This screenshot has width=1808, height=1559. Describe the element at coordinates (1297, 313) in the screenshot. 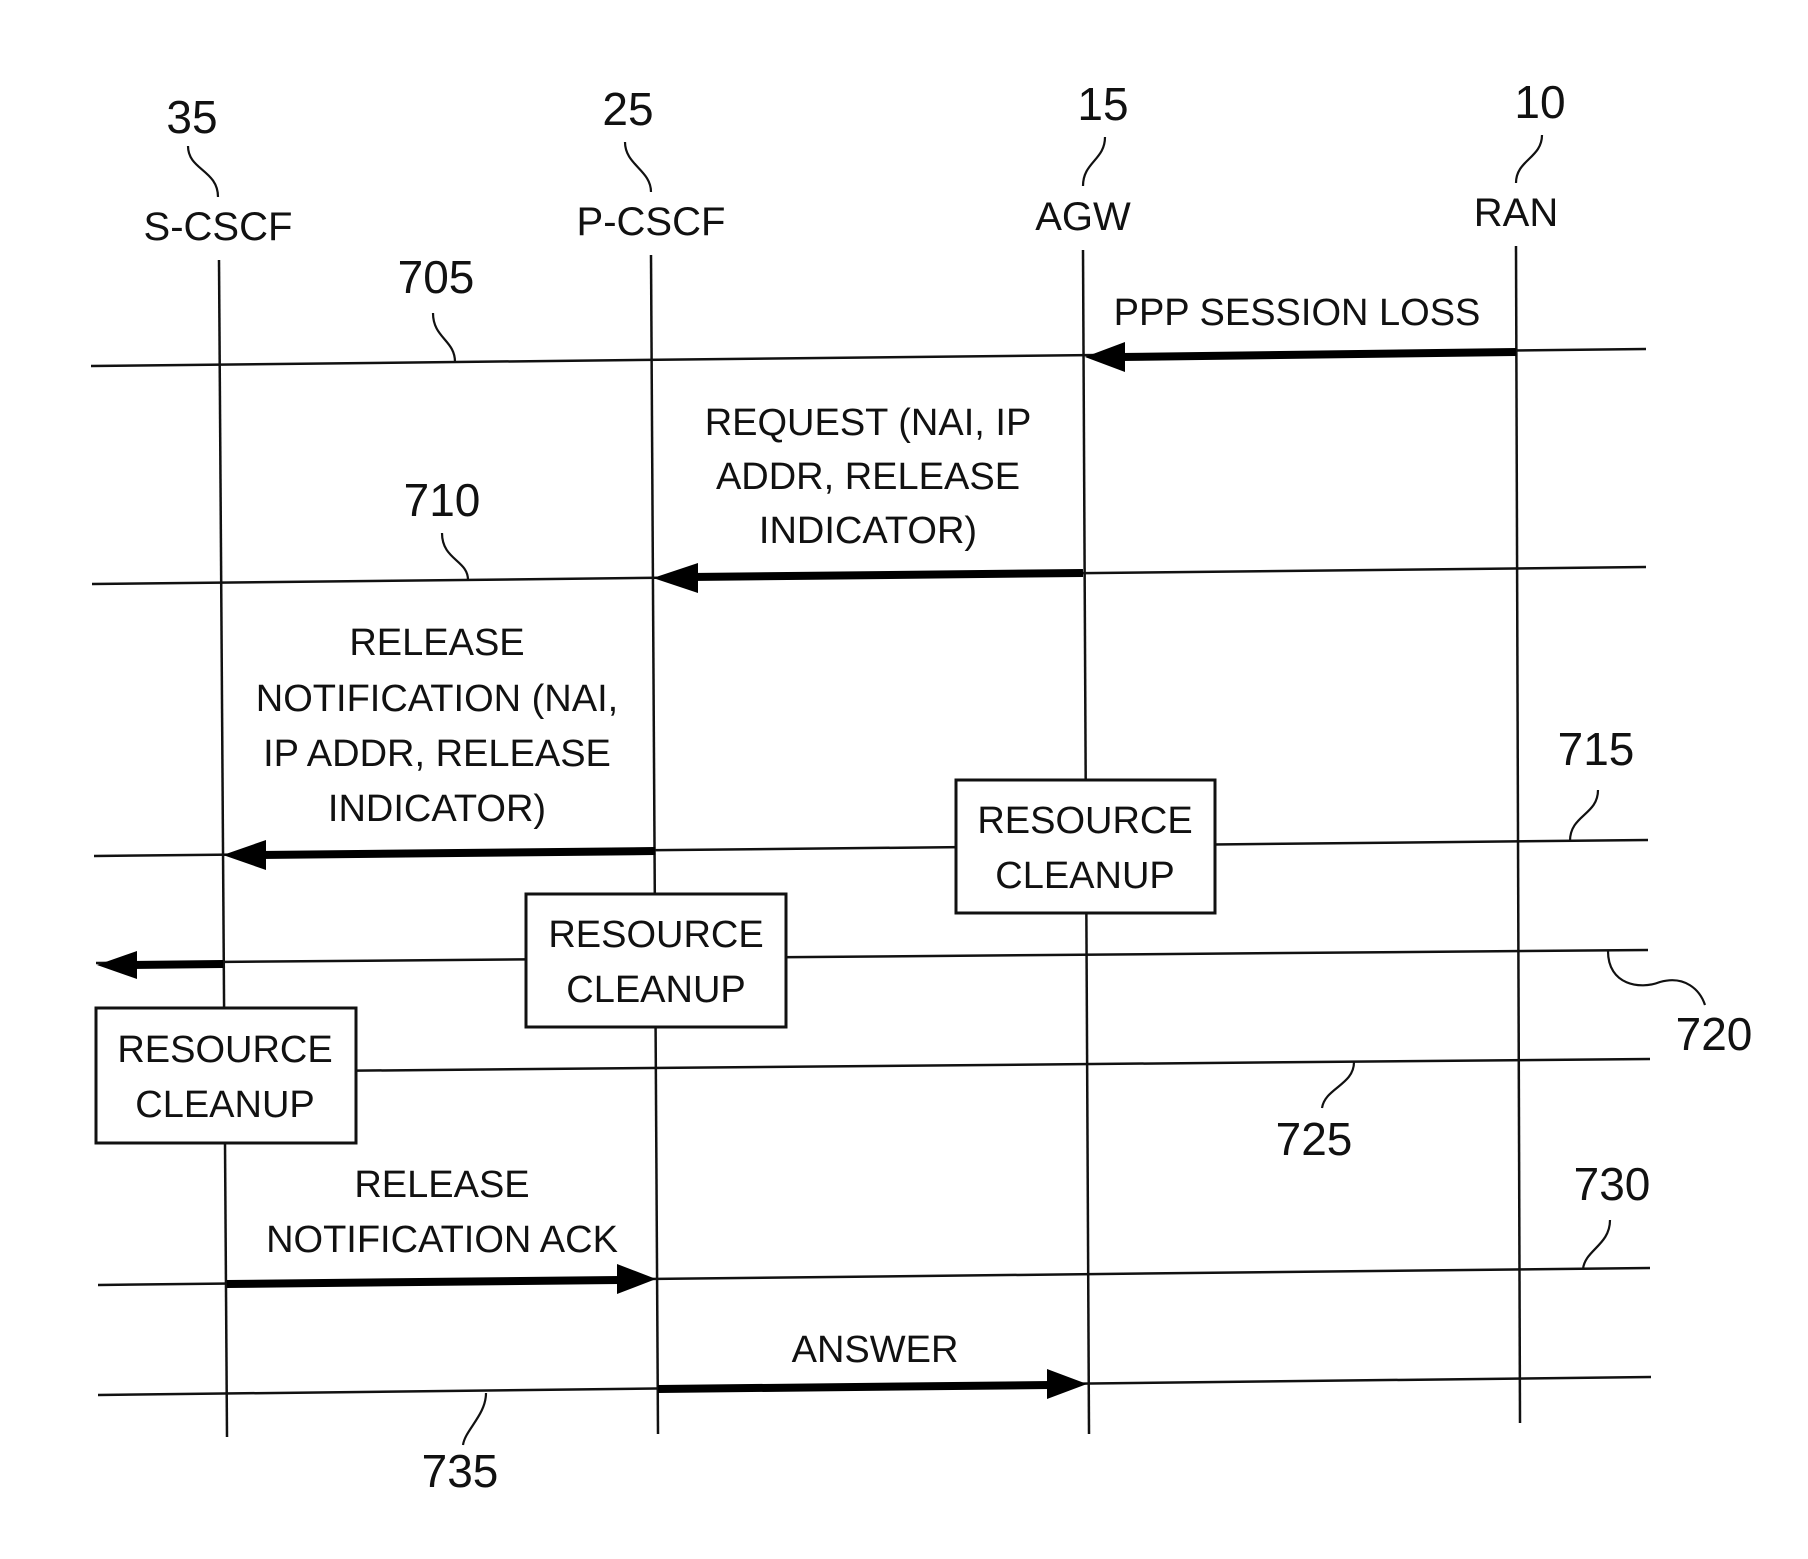

I see `message-ppp-session-loss: PPP SESSION LOSS` at that location.